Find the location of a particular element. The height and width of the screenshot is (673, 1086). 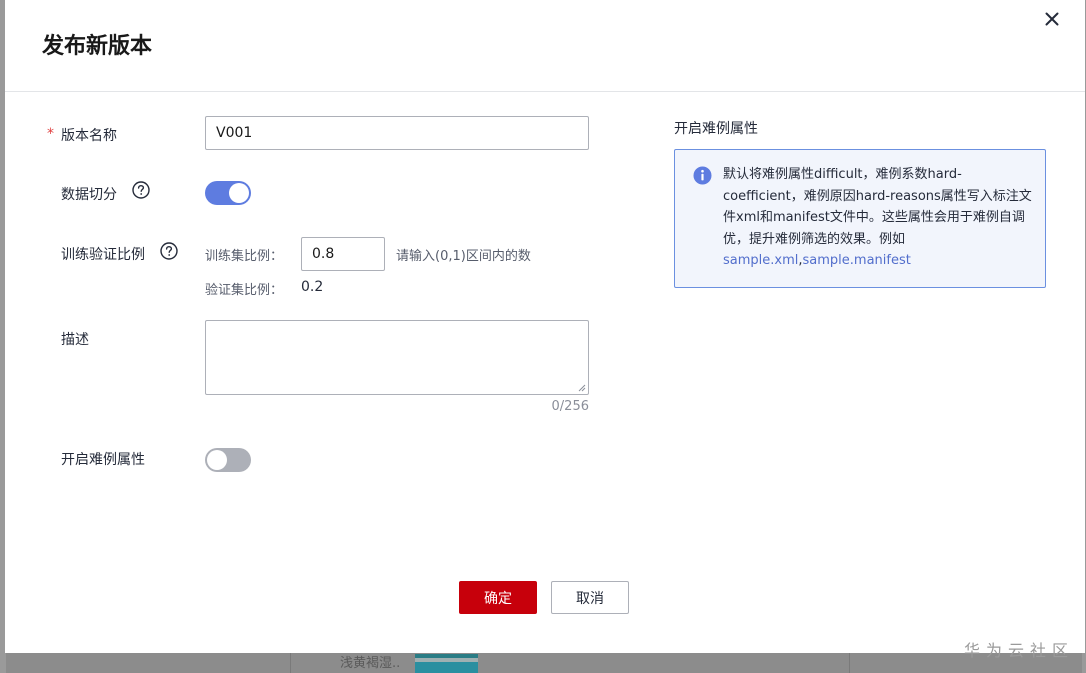

description-label: 描述 is located at coordinates (75, 340).